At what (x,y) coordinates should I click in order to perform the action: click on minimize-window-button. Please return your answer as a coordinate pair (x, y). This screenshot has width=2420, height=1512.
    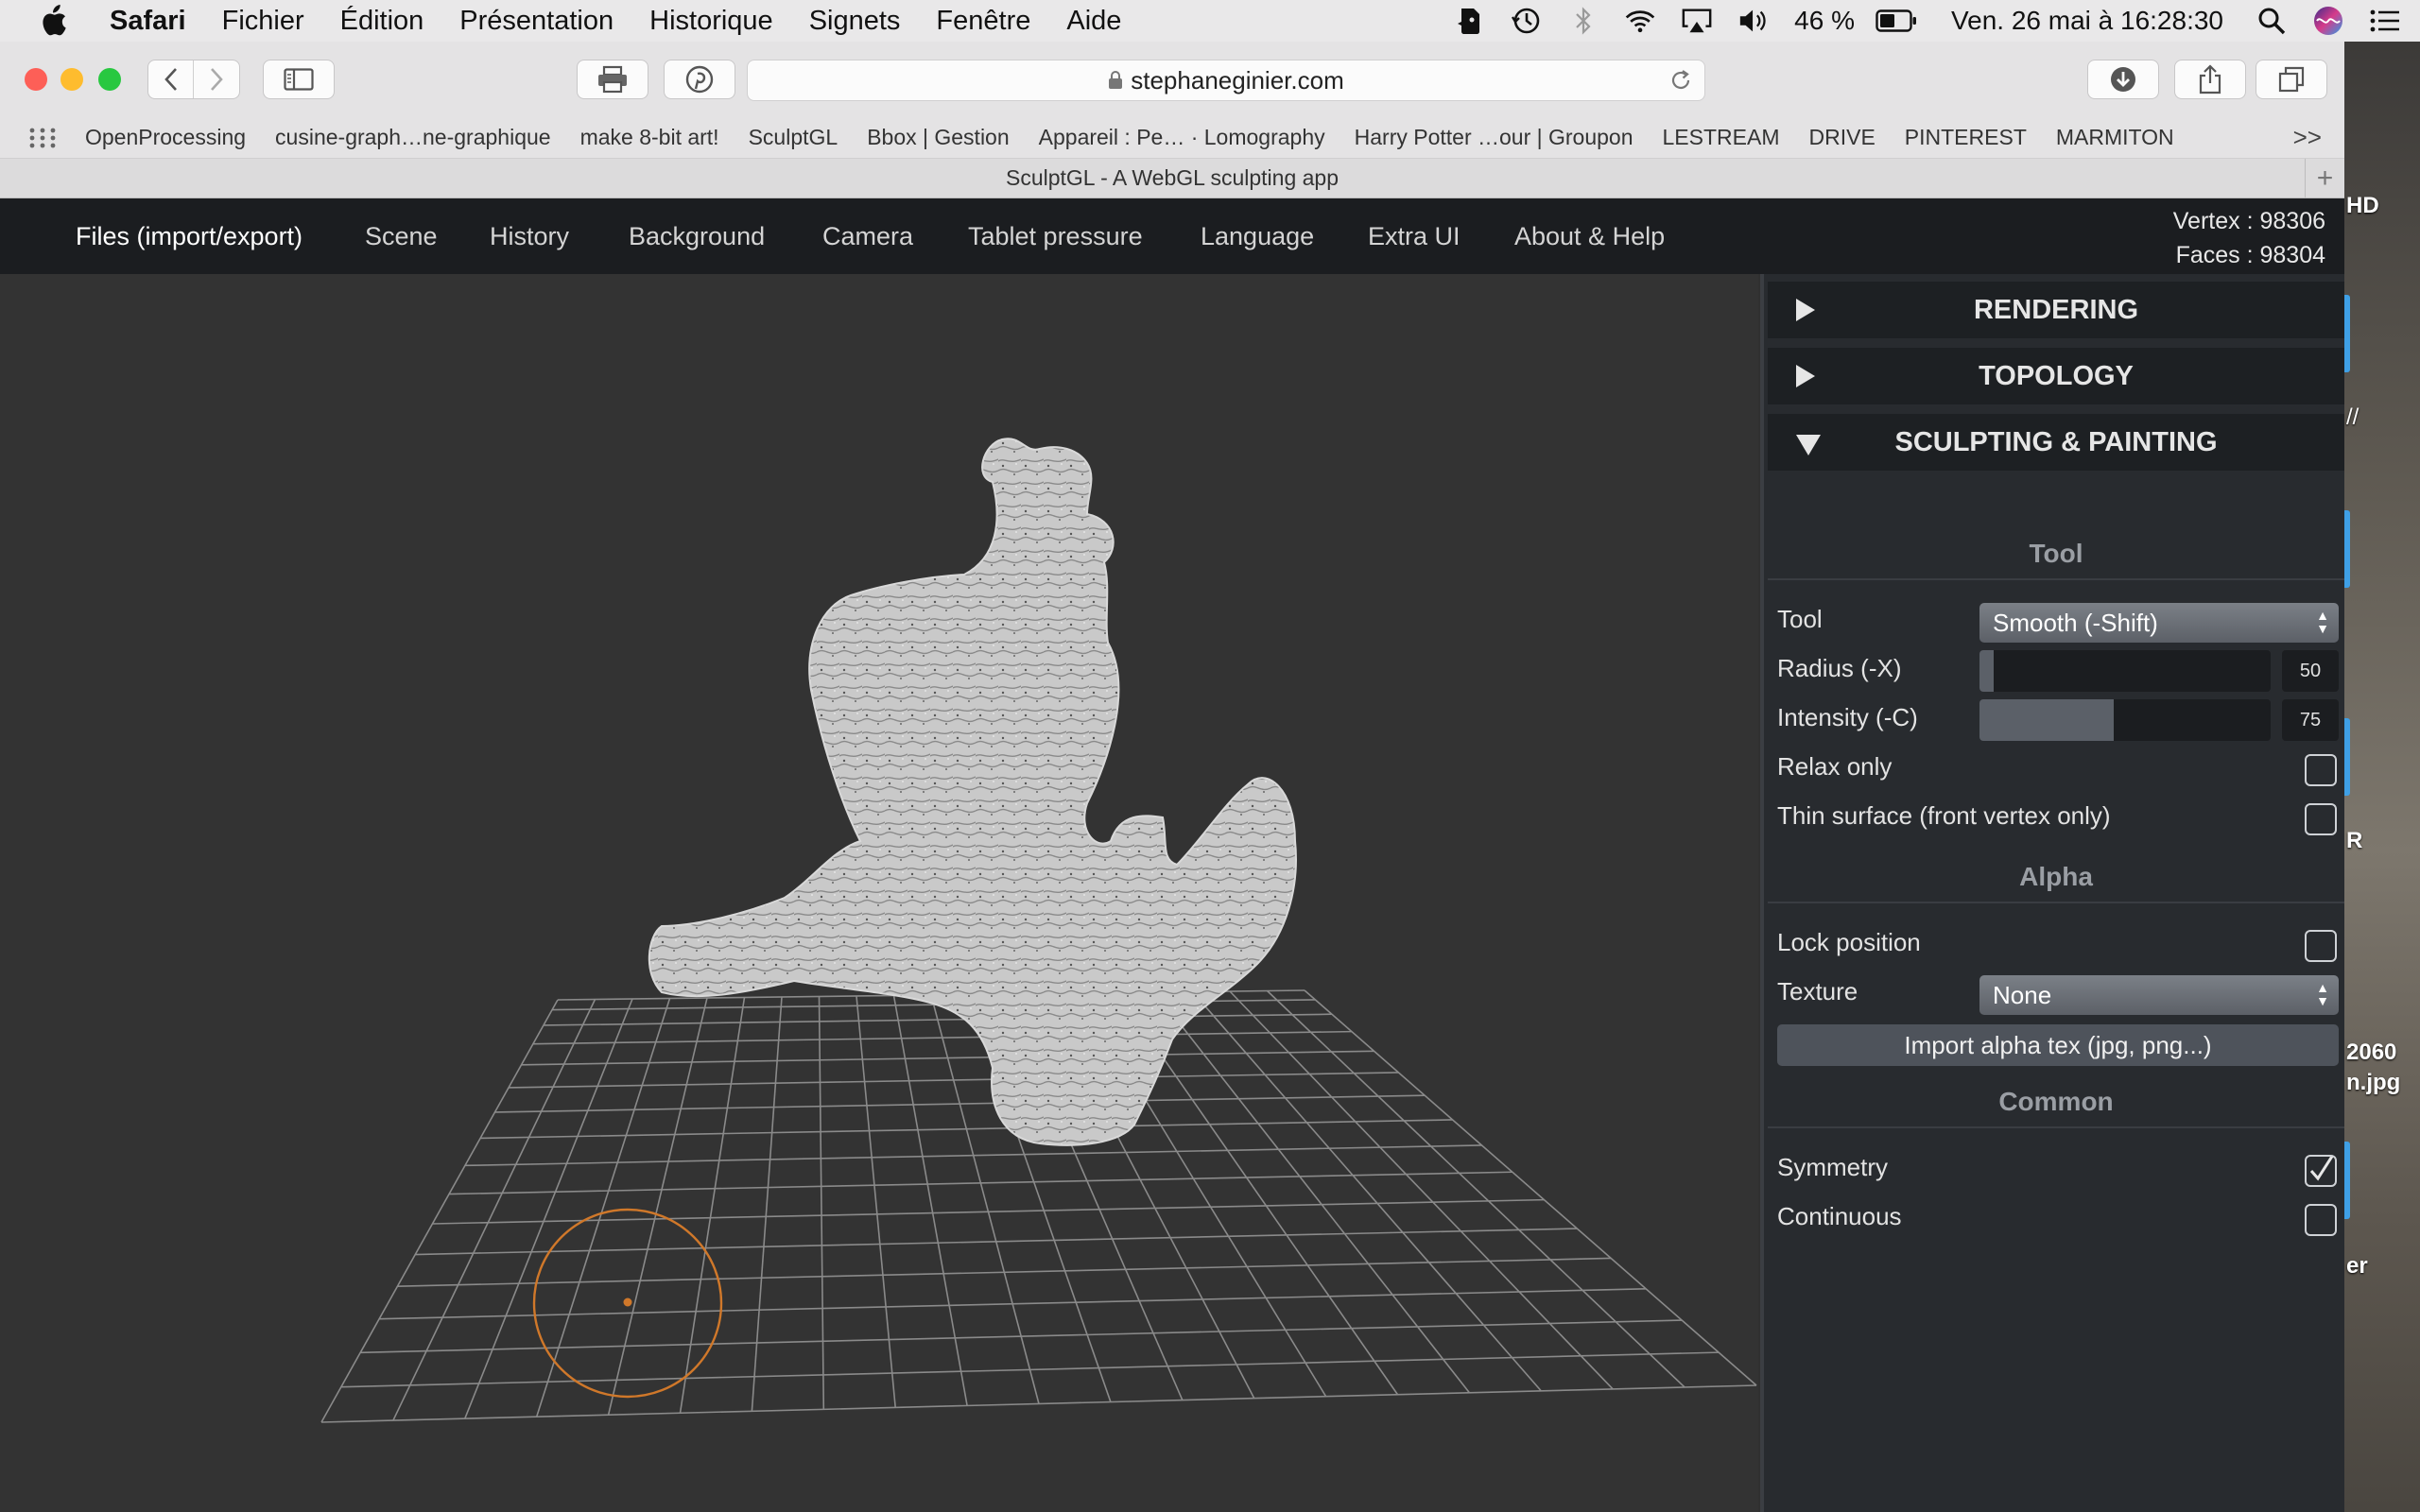
    Looking at the image, I should click on (71, 79).